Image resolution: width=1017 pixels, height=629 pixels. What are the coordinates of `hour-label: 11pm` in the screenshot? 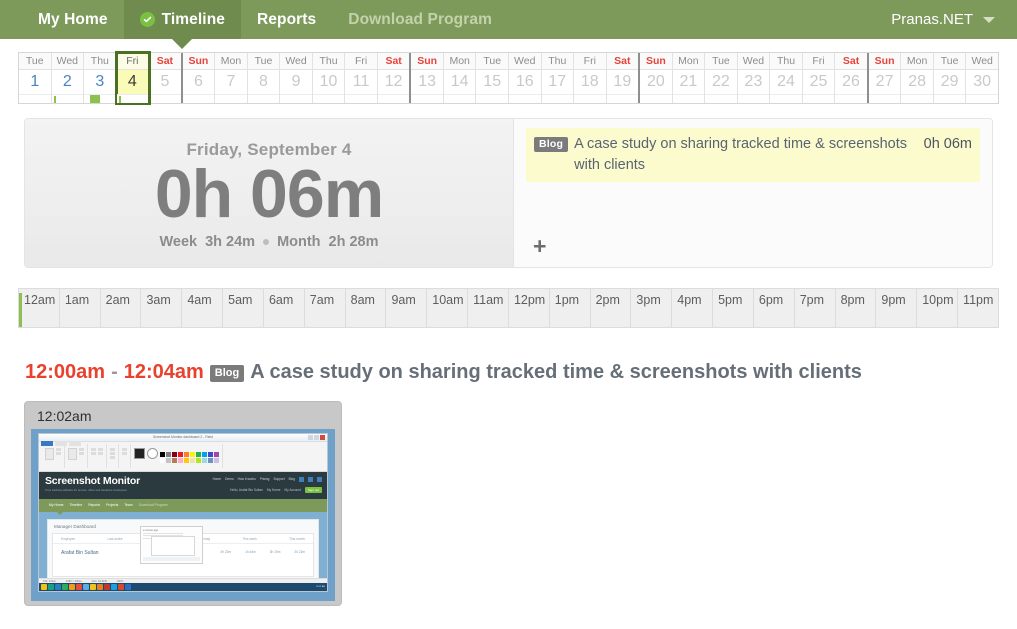 It's located at (978, 300).